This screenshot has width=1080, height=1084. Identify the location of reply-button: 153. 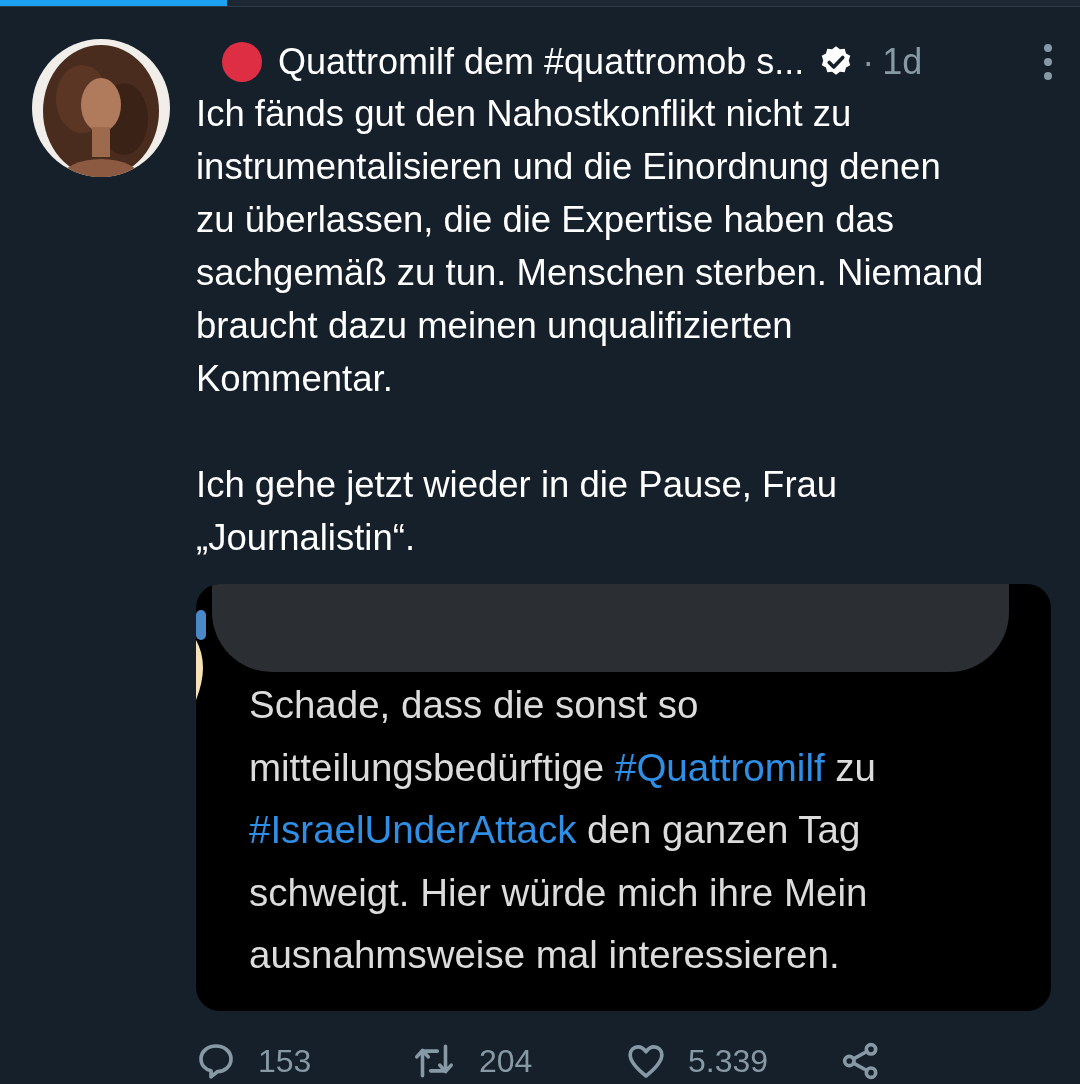
(303, 1061).